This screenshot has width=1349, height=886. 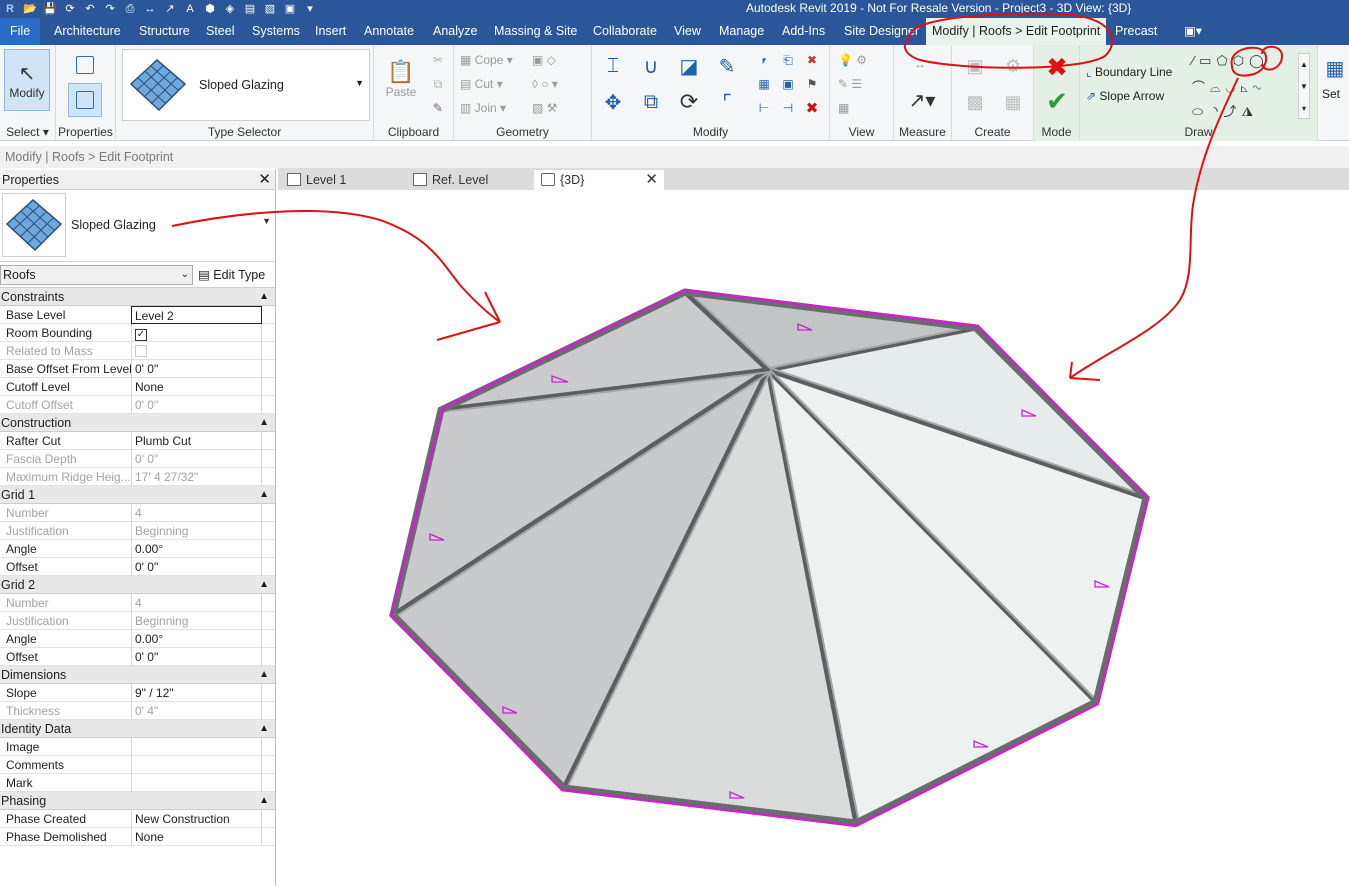 What do you see at coordinates (788, 108) in the screenshot?
I see `trim-single-icon: ⊣` at bounding box center [788, 108].